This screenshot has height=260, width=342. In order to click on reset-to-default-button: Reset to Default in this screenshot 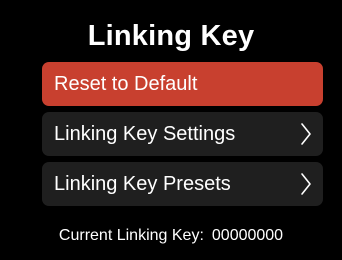, I will do `click(182, 84)`.